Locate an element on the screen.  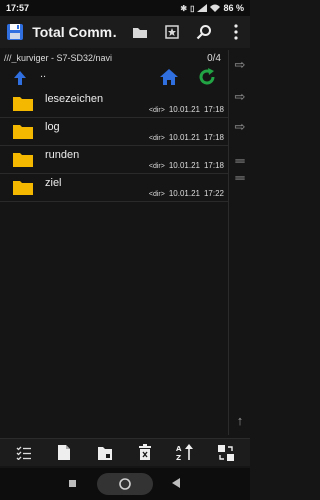
path-bar: ///_kurviger - S7-SD32/navi 0/4 is located at coordinates (114, 58).